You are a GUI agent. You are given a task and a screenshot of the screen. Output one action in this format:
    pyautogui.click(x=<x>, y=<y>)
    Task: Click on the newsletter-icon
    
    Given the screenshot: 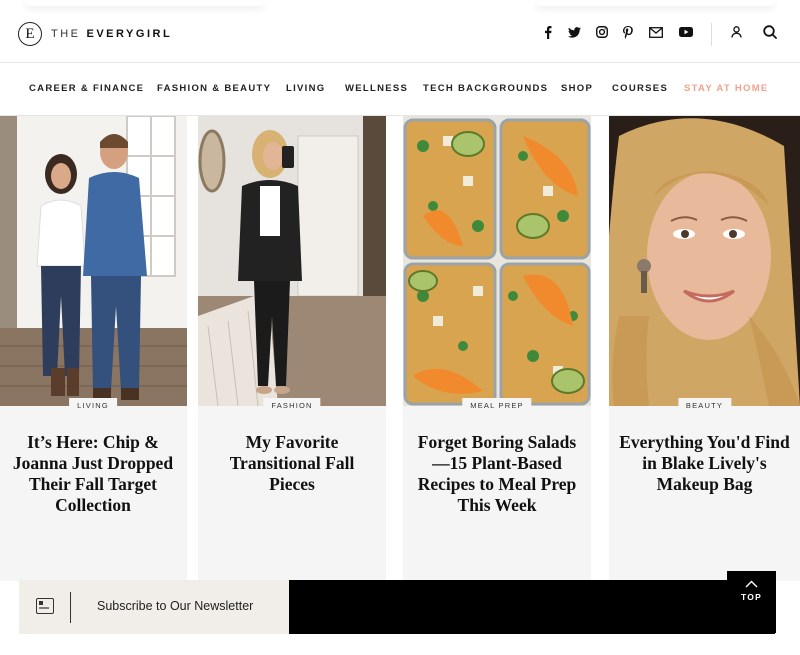 What is the action you would take?
    pyautogui.click(x=45, y=606)
    